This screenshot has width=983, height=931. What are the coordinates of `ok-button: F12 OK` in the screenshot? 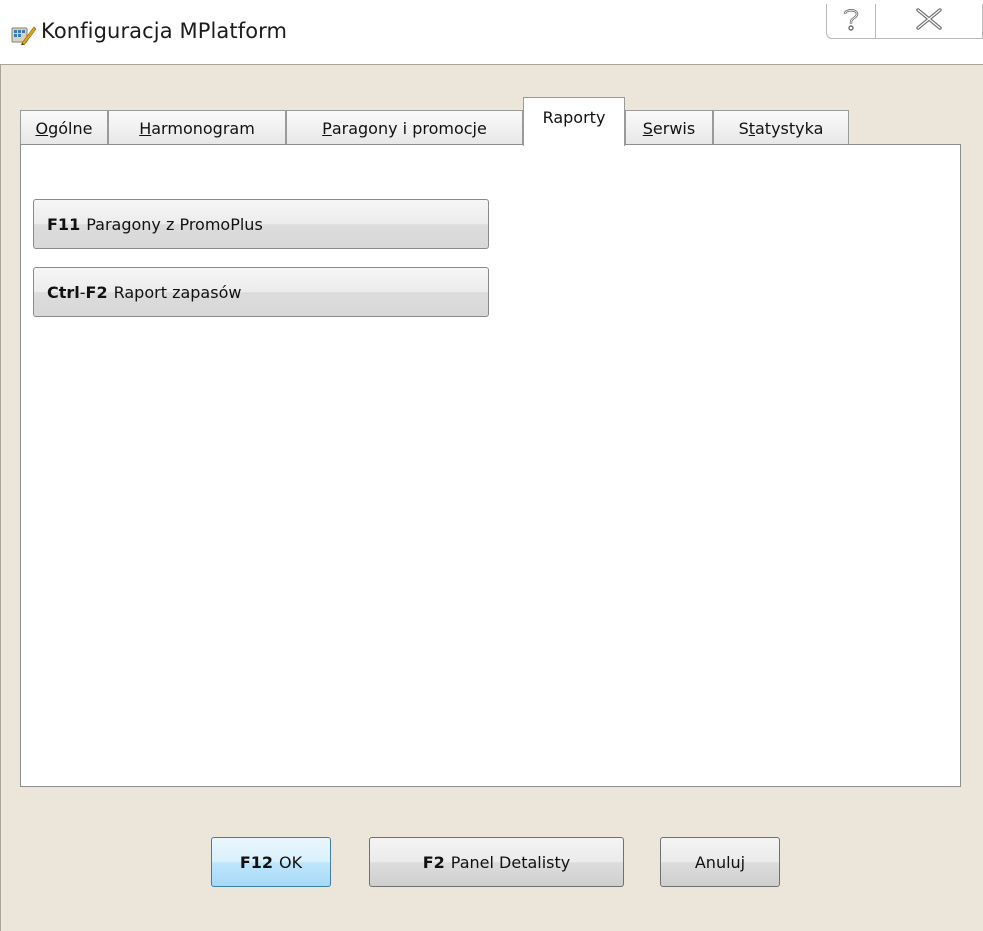 It's located at (271, 862).